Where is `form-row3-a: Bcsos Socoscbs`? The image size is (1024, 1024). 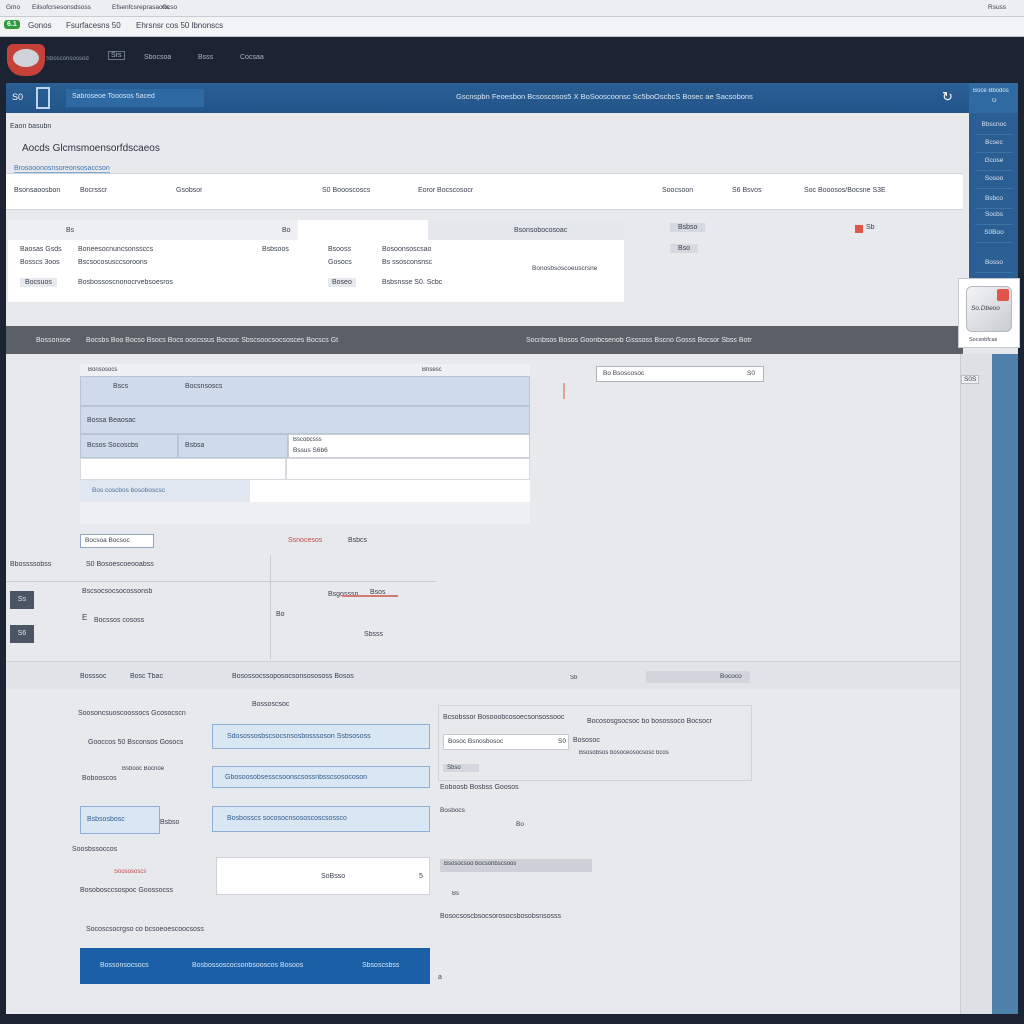
form-row3-a: Bcsos Socoscbs is located at coordinates (113, 445).